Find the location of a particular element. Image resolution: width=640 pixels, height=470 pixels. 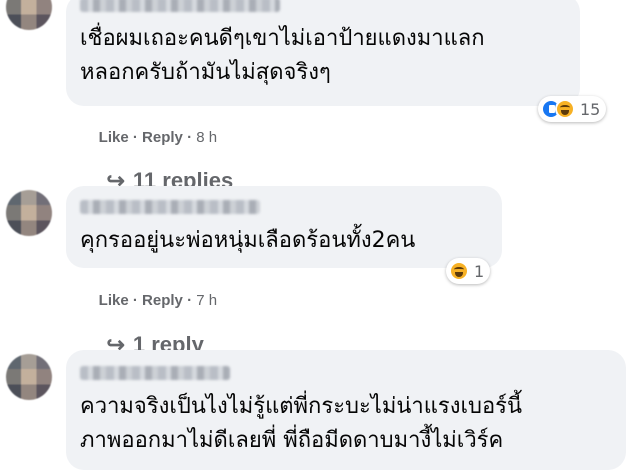

comment-text-line-1: เชื่อผมเถอะคนดีๆเขาไม่เอาป้ายแดงมาแลก is located at coordinates (282, 38).